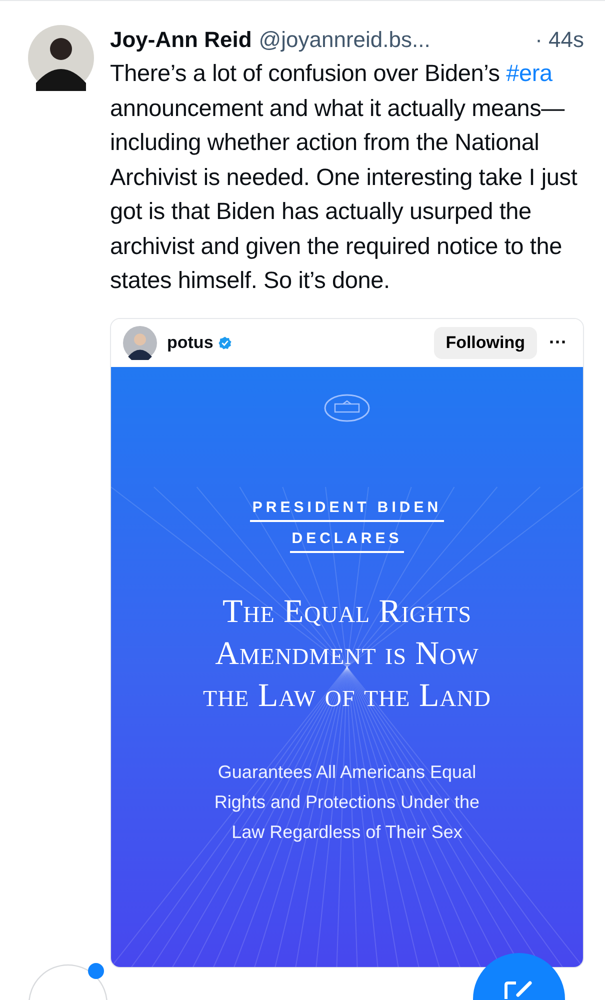 The image size is (605, 1000). I want to click on account-name: potus, so click(190, 342).